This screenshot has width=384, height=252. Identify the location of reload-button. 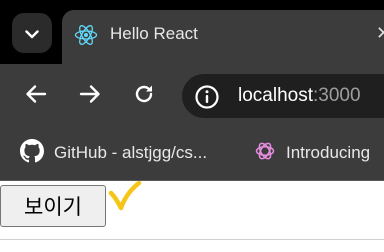
(144, 96).